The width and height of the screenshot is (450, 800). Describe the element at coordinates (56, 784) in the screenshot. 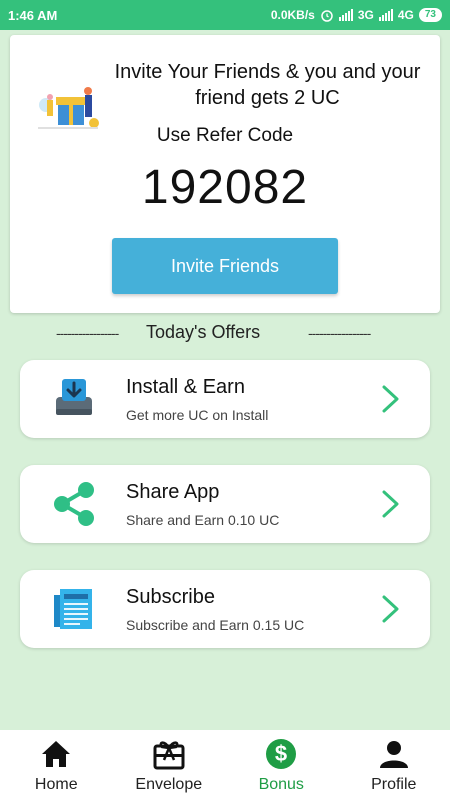

I see `nav-label: Home` at that location.